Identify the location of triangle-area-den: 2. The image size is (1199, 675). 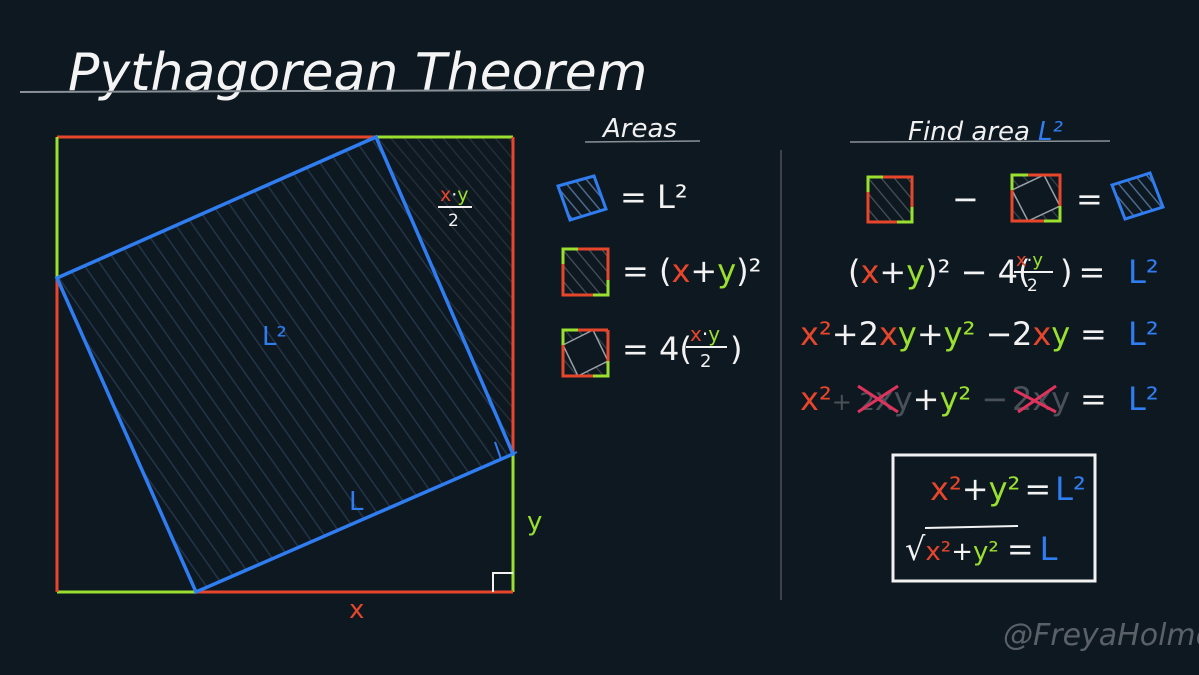
(453, 221).